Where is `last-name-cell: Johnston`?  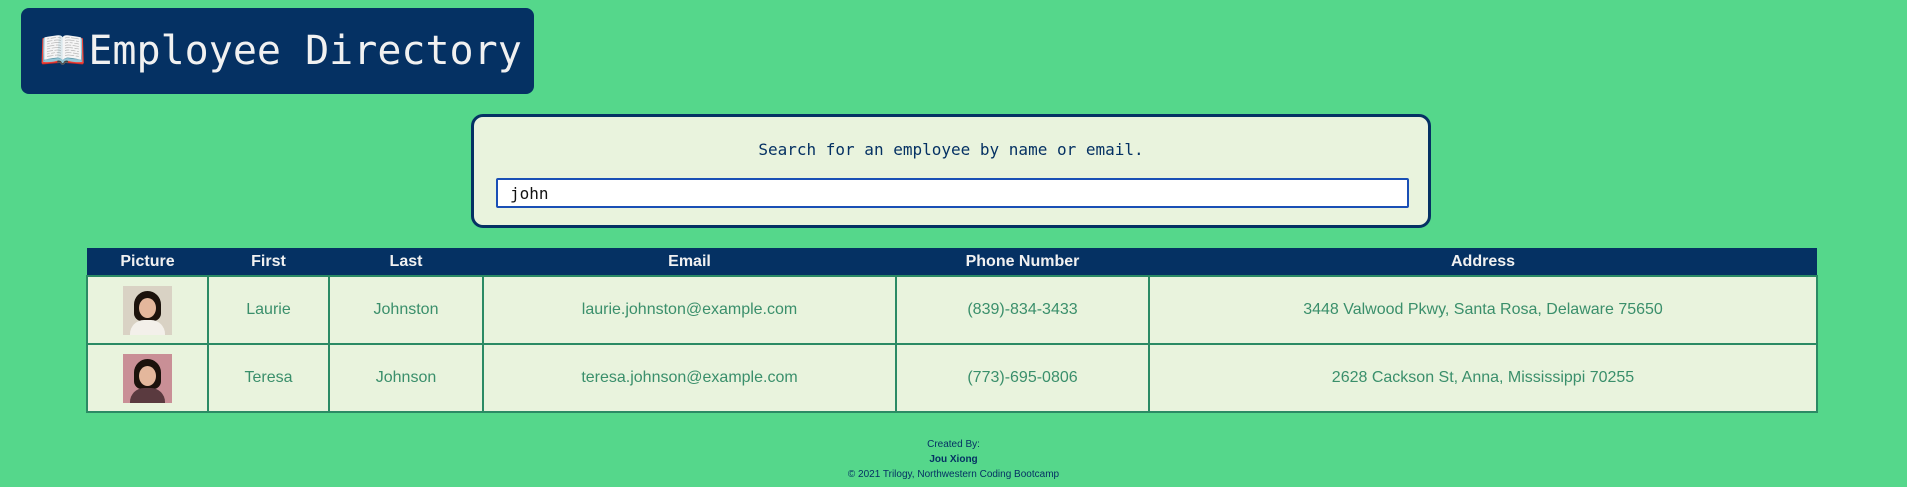
last-name-cell: Johnston is located at coordinates (406, 310).